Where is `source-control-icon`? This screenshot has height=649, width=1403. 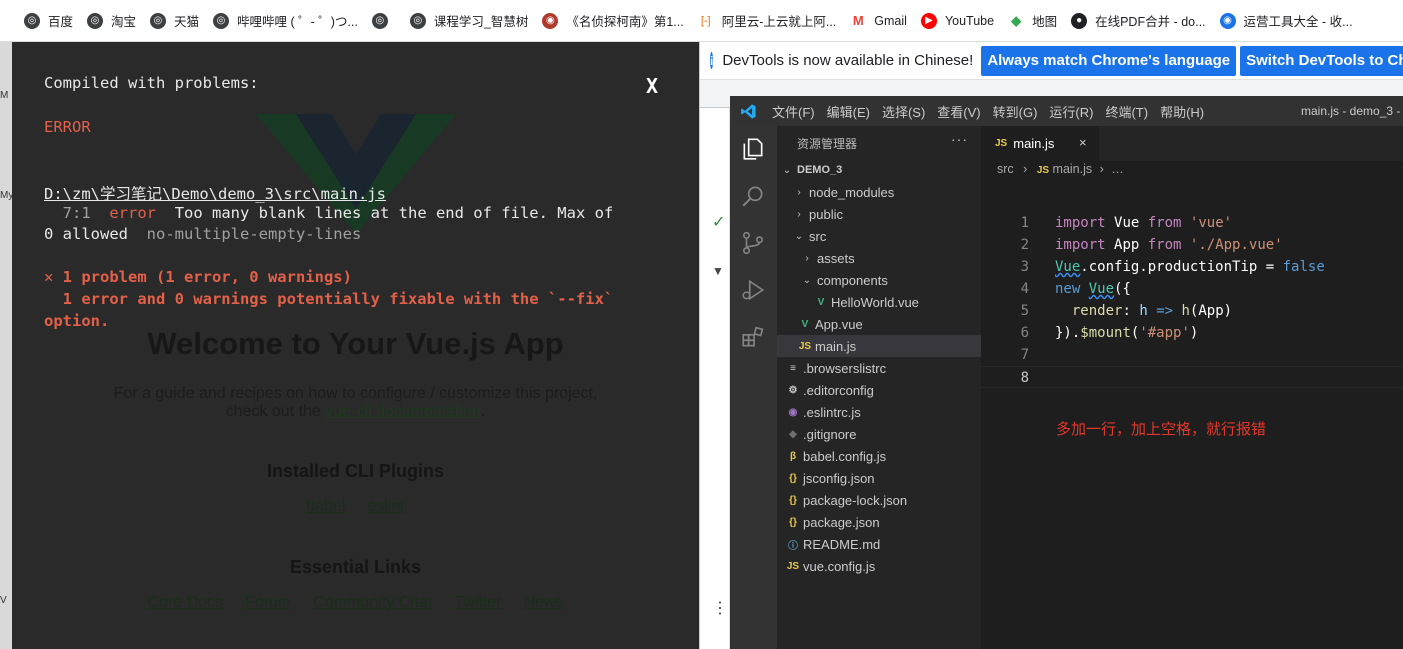
source-control-icon is located at coordinates (753, 243).